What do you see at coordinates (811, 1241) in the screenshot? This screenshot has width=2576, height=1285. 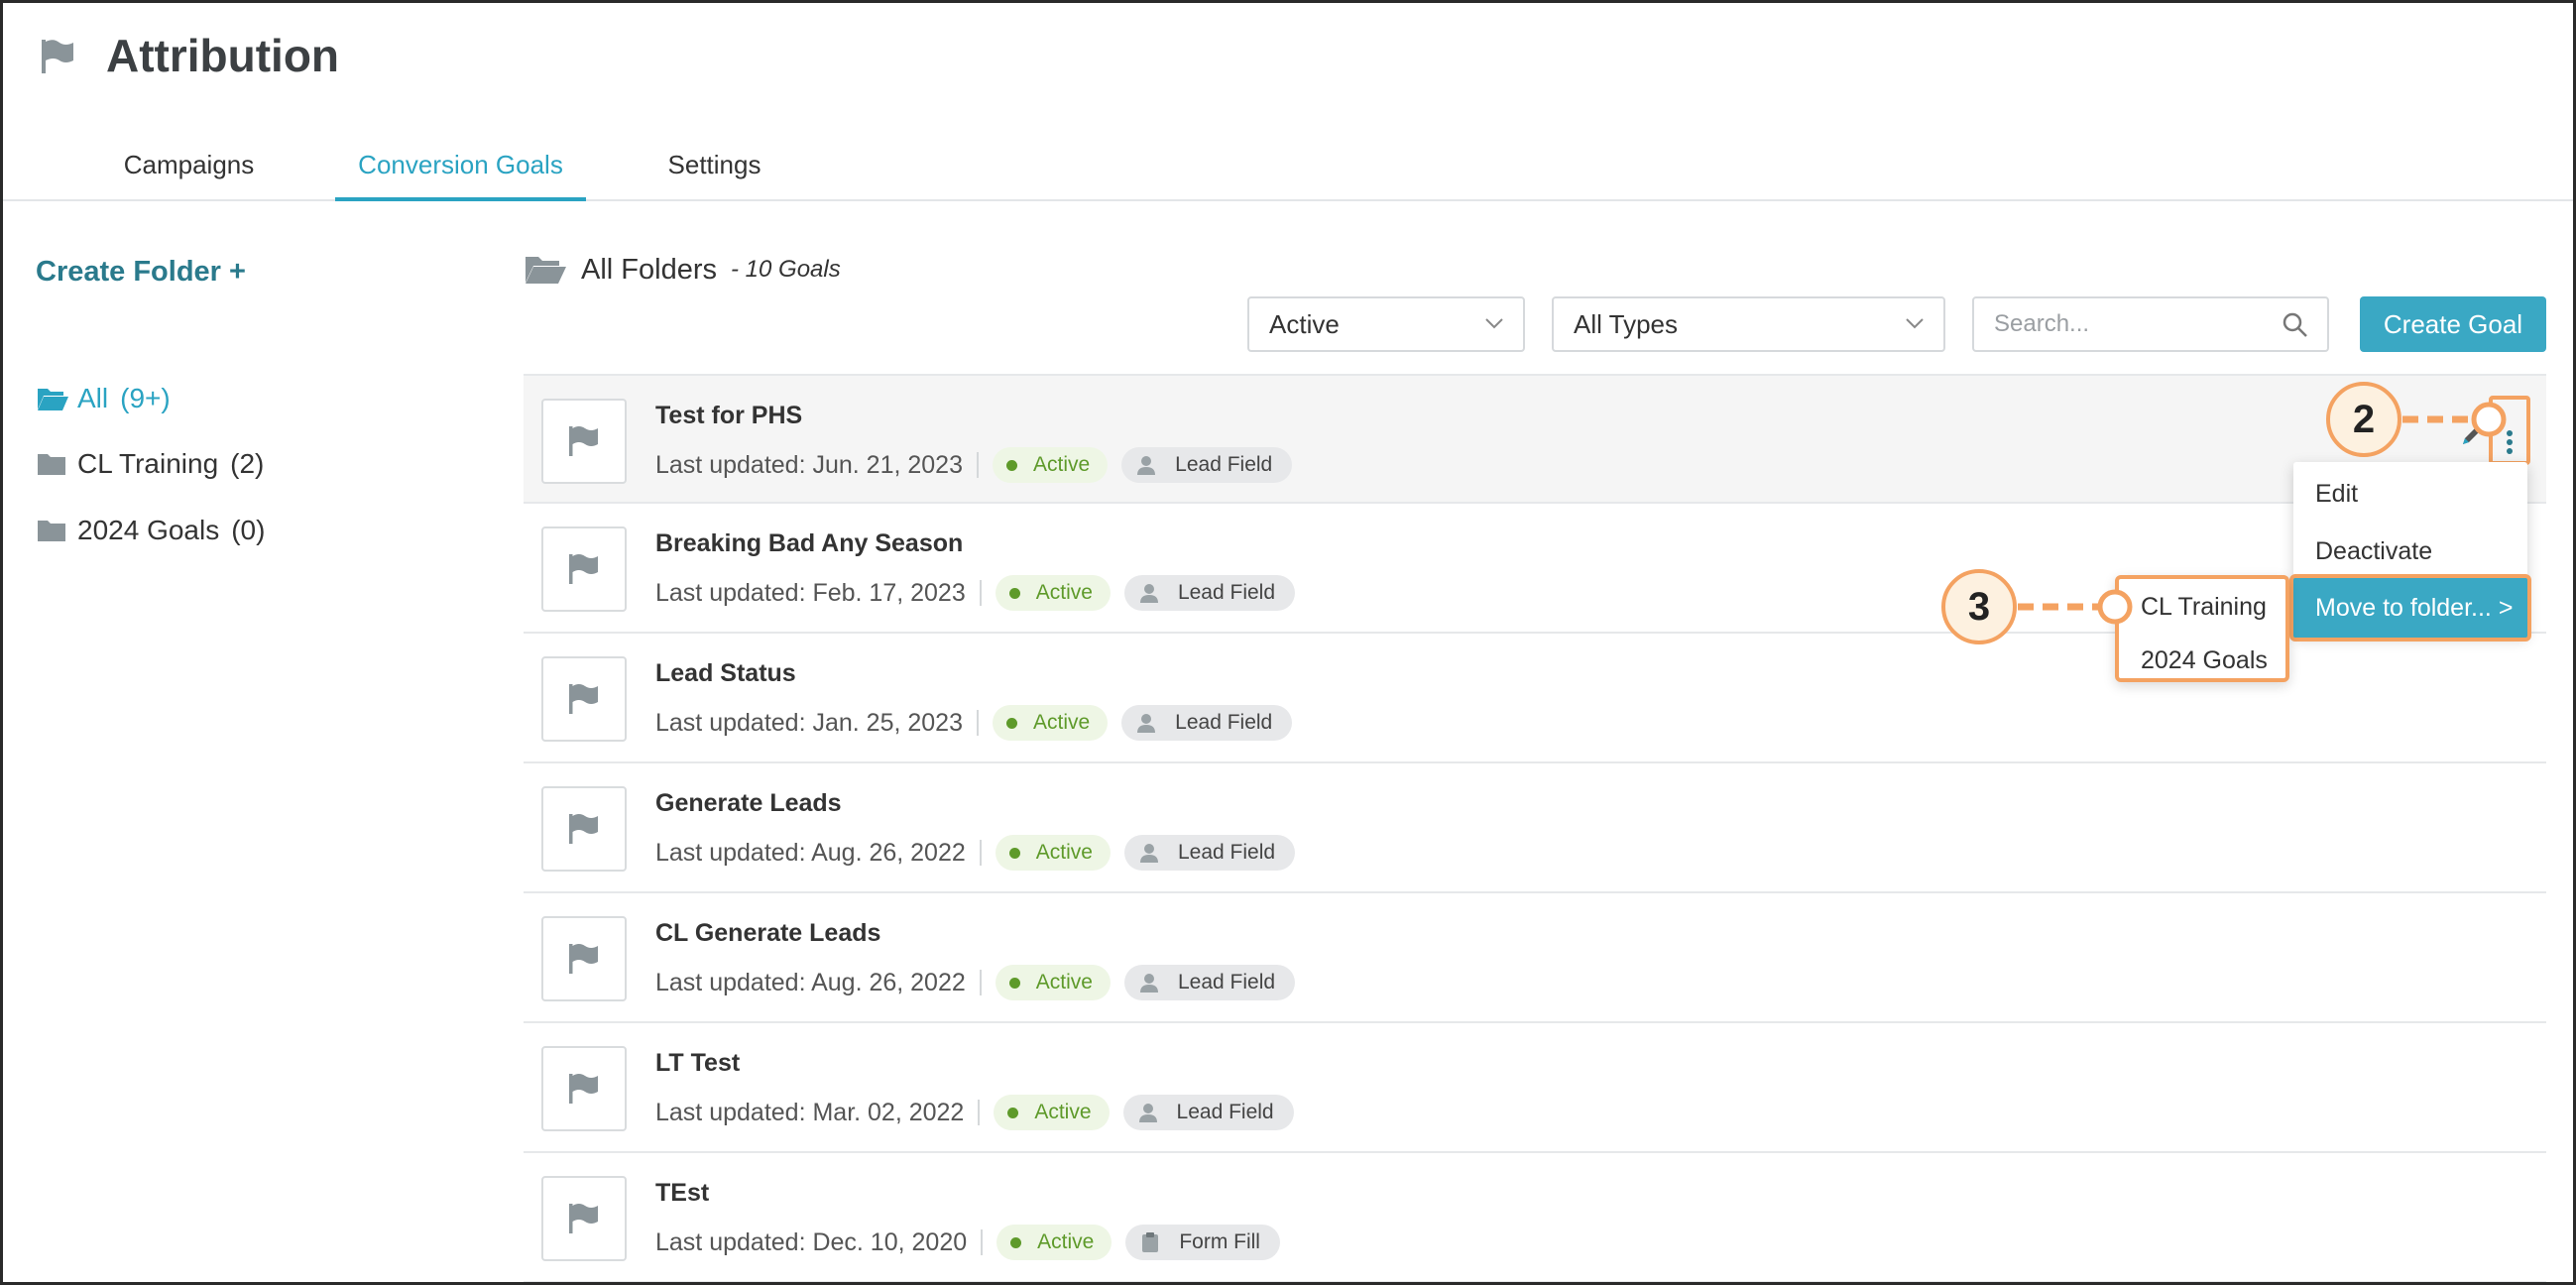 I see `goal-updated: Last updated: Dec. 10, 2020` at bounding box center [811, 1241].